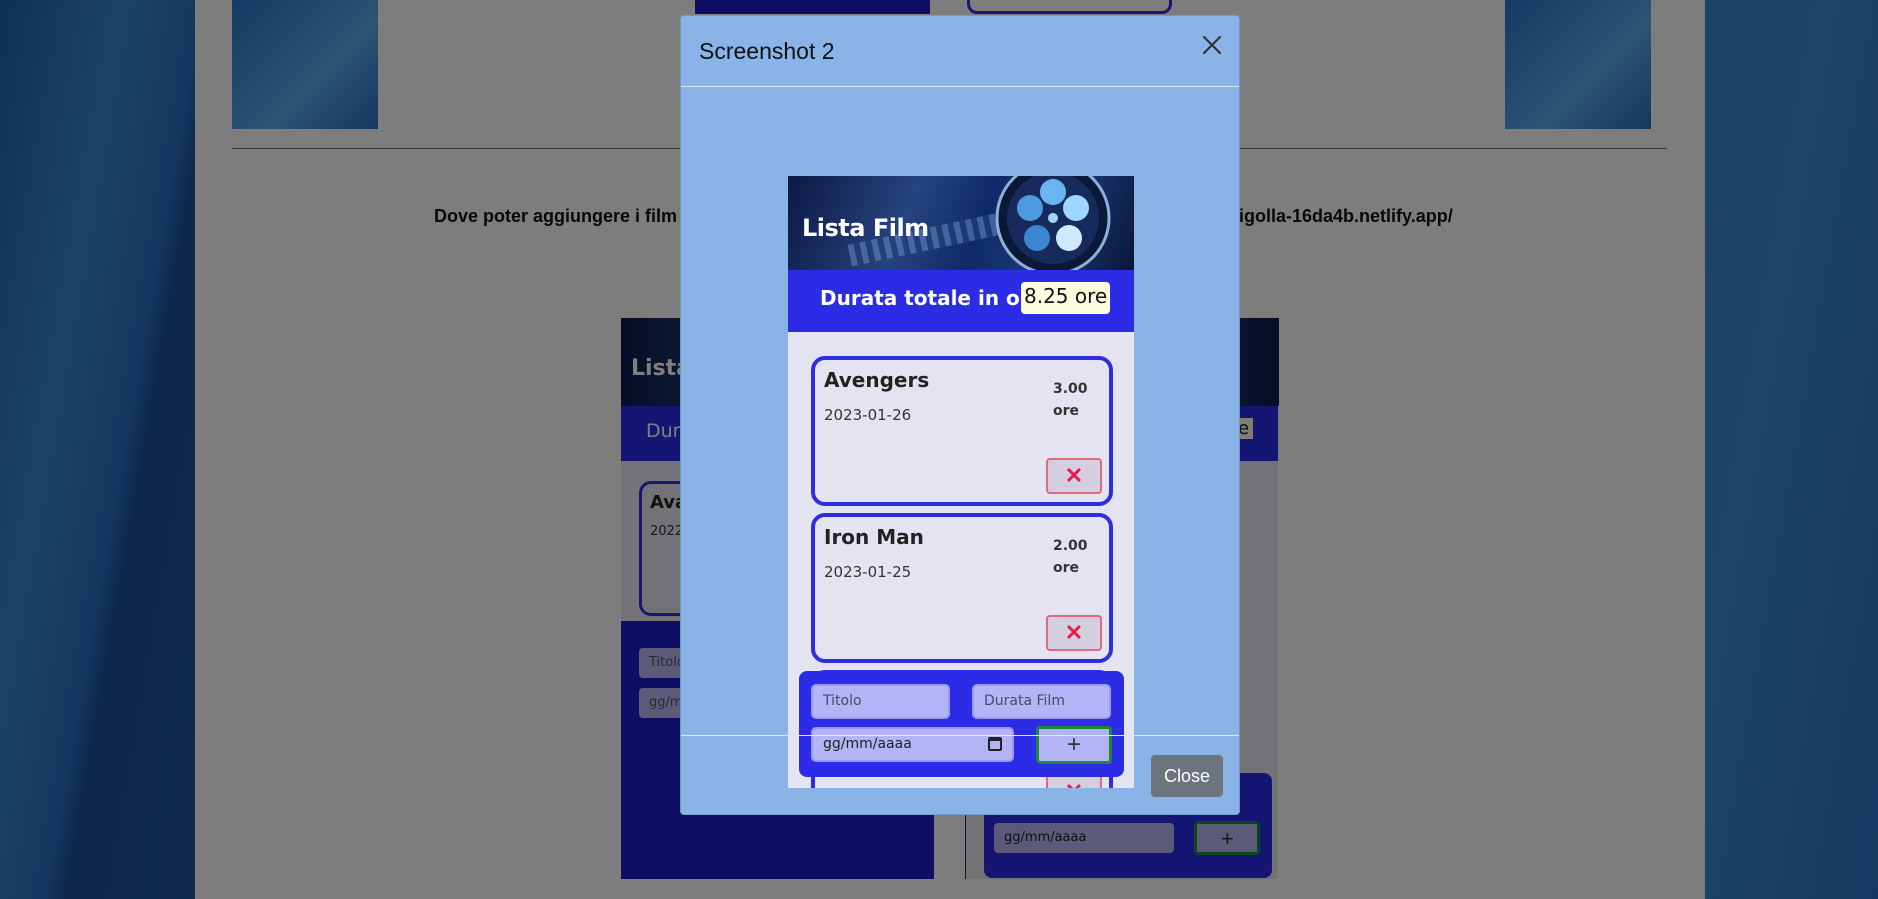  What do you see at coordinates (874, 537) in the screenshot?
I see `film-title: Iron Man` at bounding box center [874, 537].